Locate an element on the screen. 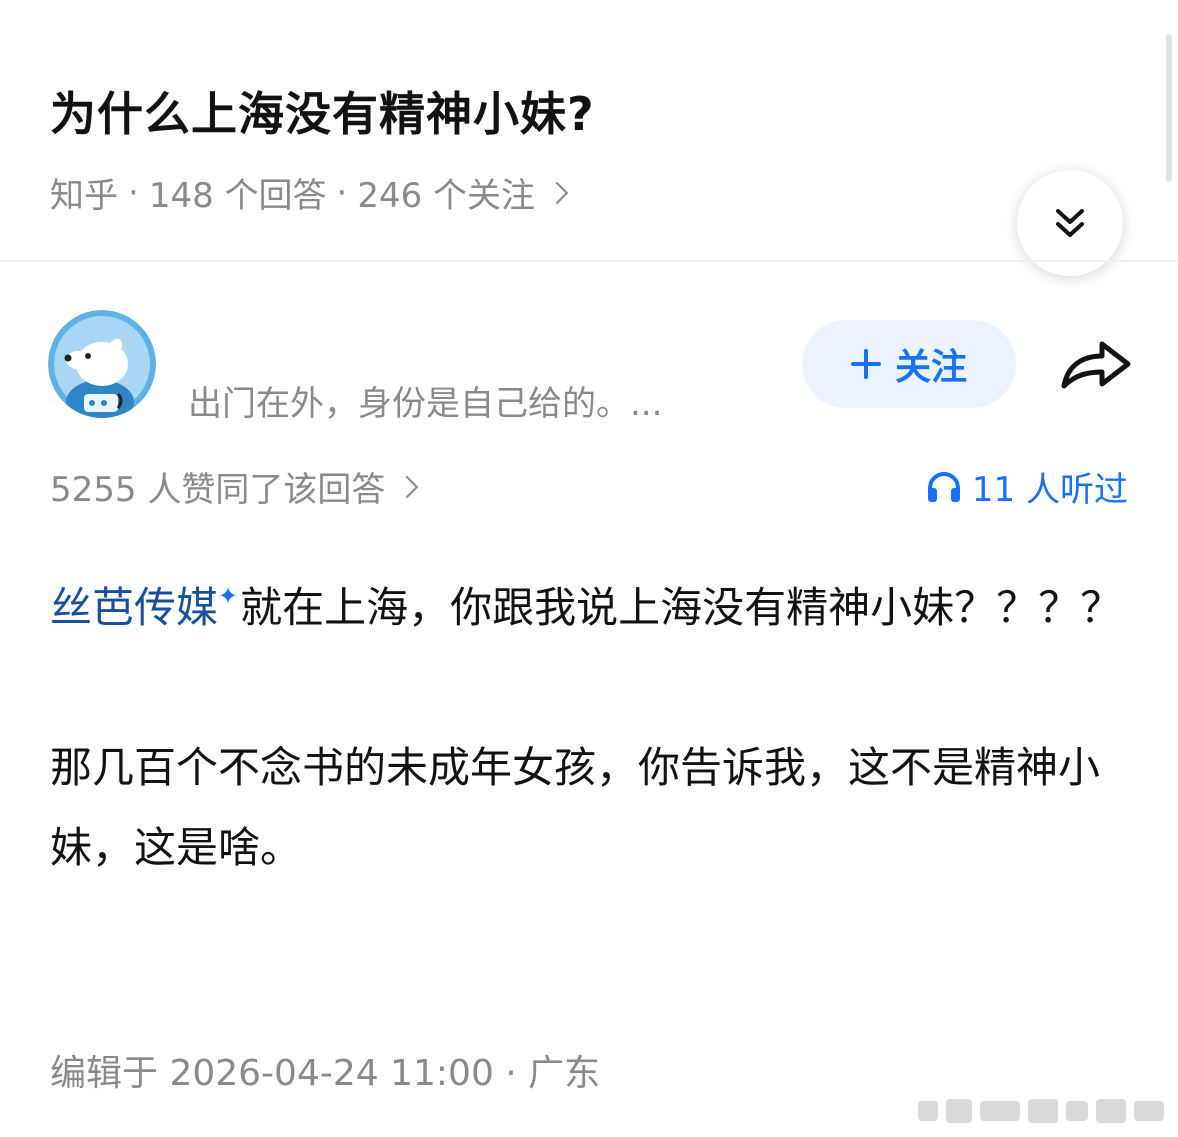 This screenshot has width=1178, height=1137. answer-paragraph: 那几百个不念书的未成年女孩，你告诉我，这不是精神小妹，这是啥。 is located at coordinates (575, 807).